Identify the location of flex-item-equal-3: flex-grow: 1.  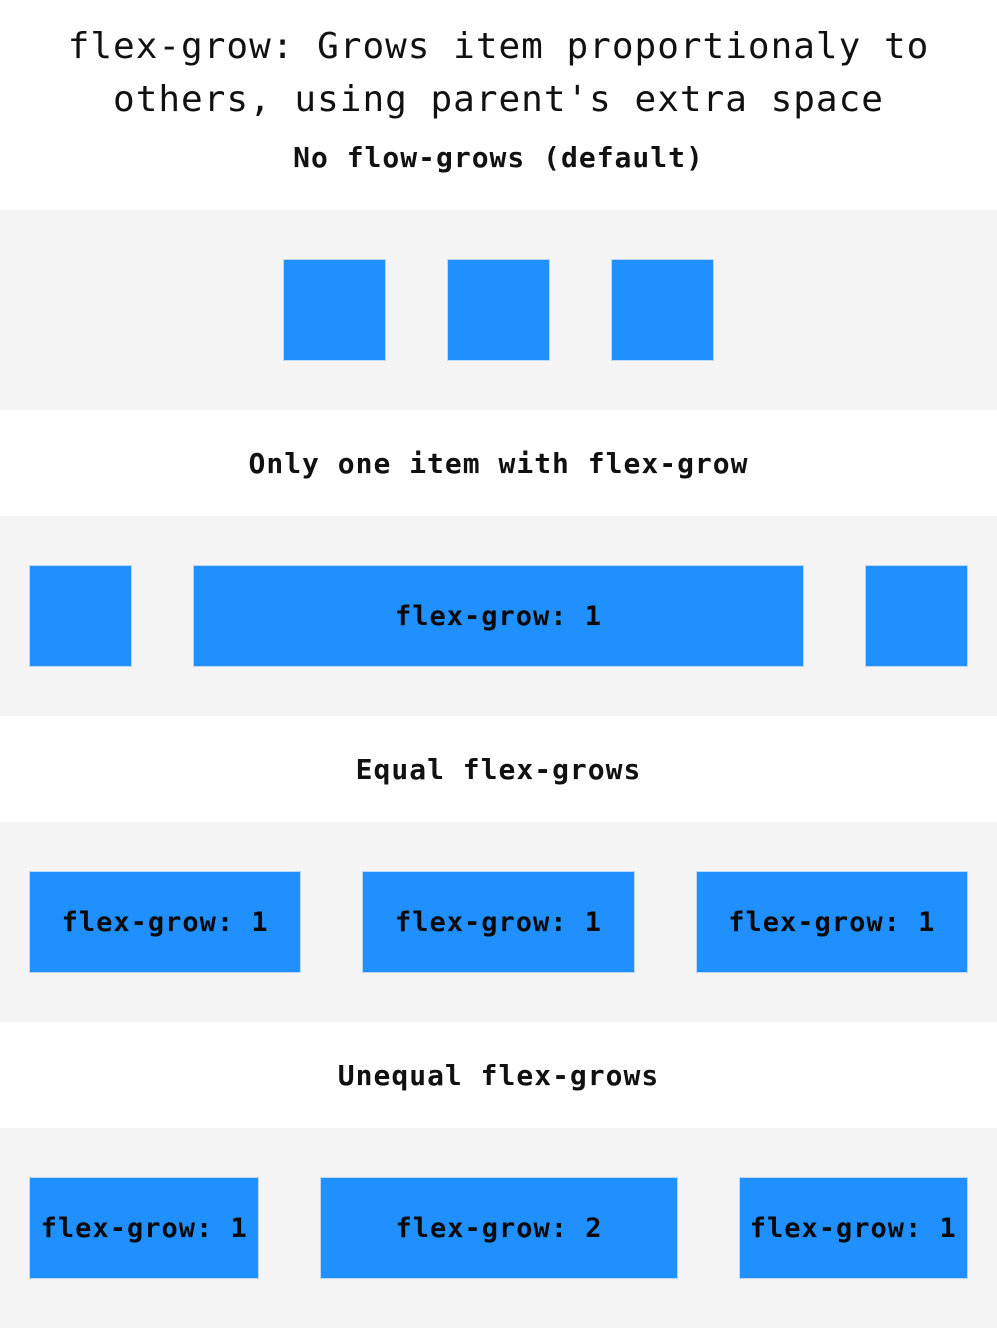
(831, 922).